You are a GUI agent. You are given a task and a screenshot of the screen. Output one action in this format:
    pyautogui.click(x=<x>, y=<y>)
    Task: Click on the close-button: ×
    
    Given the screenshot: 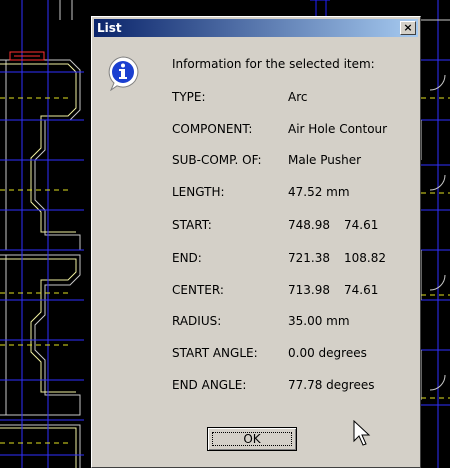 What is the action you would take?
    pyautogui.click(x=408, y=28)
    